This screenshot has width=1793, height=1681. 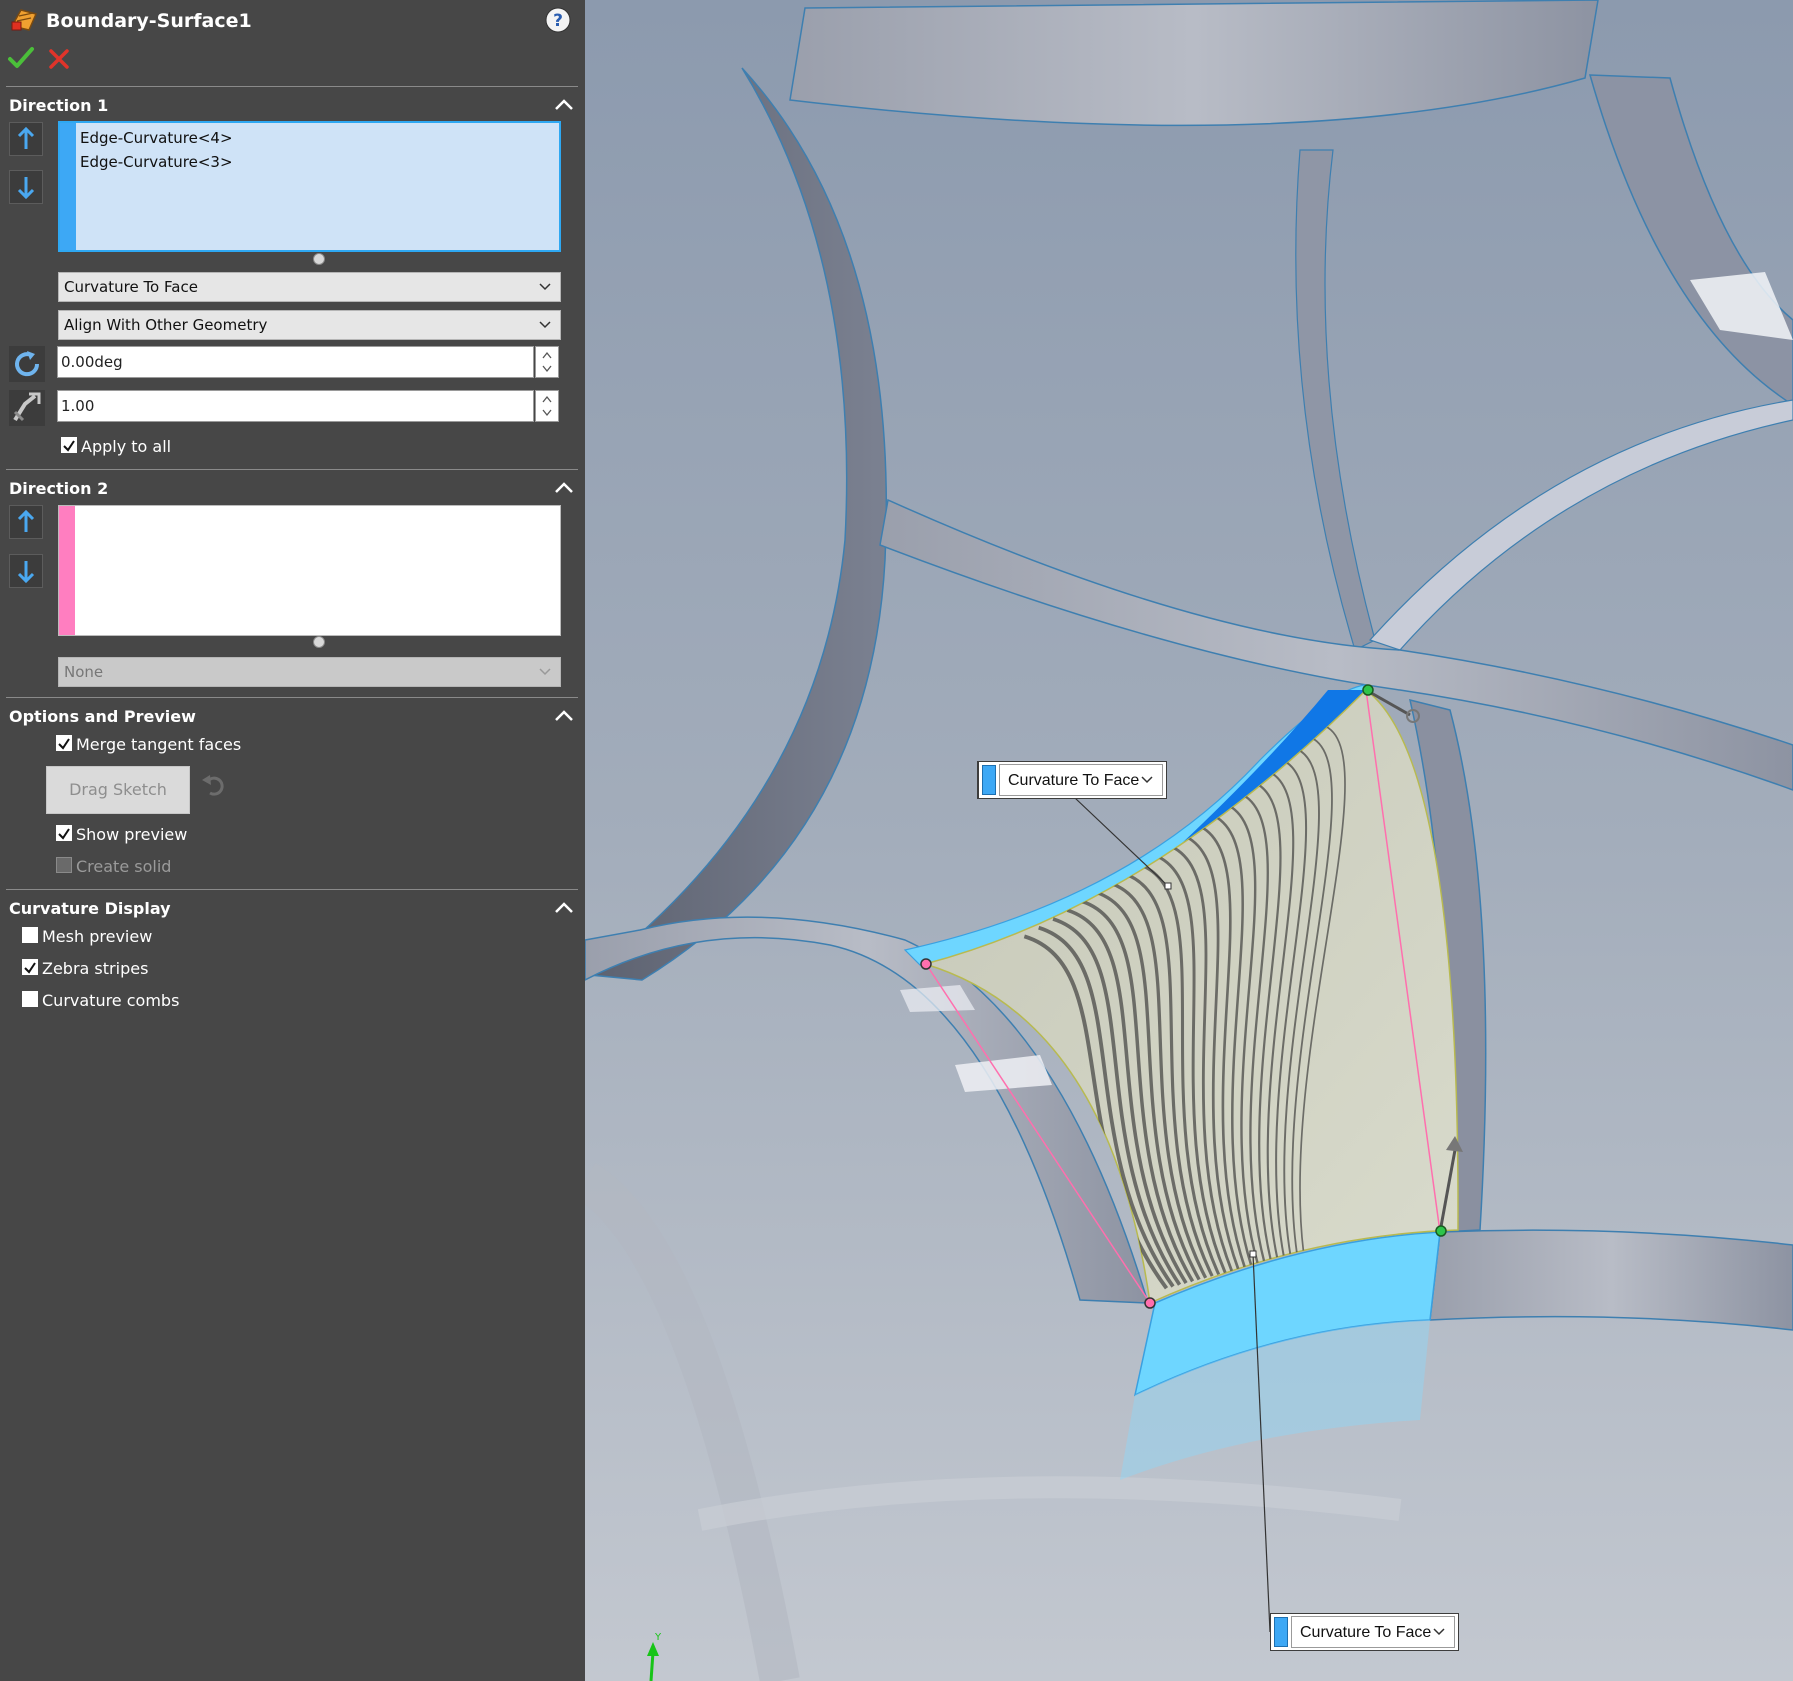 I want to click on triad-y-label: Y, so click(x=658, y=1637).